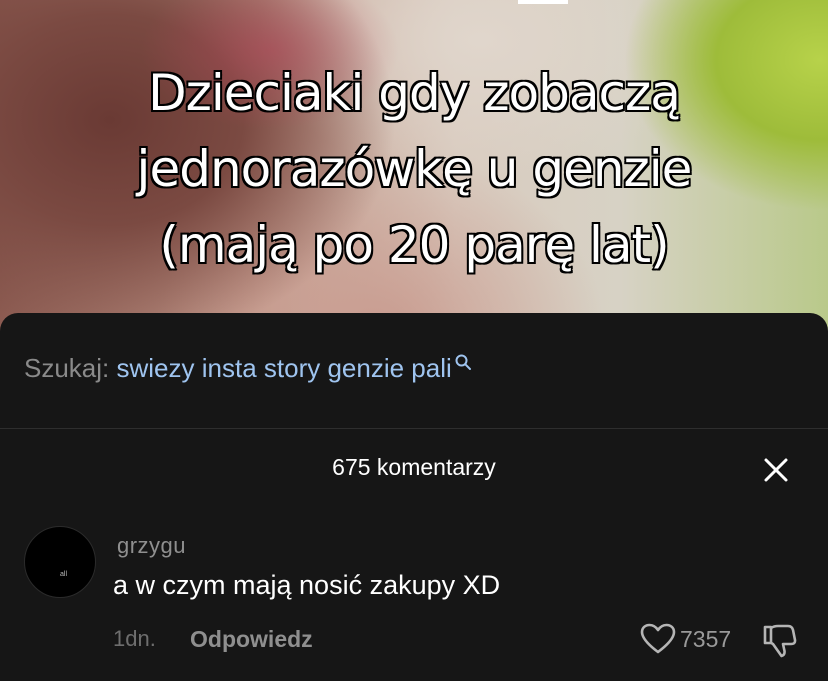 The image size is (828, 681). I want to click on close-button, so click(776, 470).